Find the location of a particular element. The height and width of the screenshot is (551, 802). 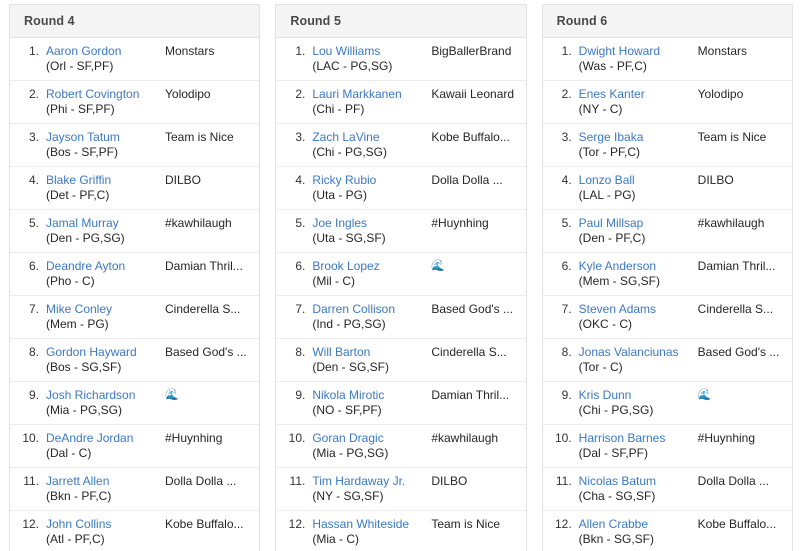

player-name-link: Kyle Anderson is located at coordinates (638, 266).